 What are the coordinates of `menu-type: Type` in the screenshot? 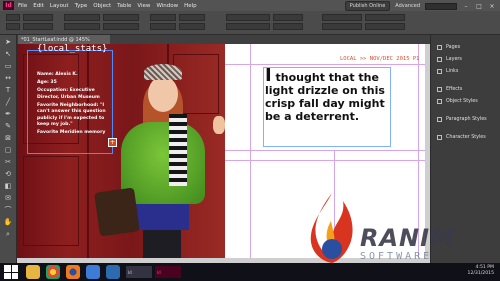 It's located at (81, 6).